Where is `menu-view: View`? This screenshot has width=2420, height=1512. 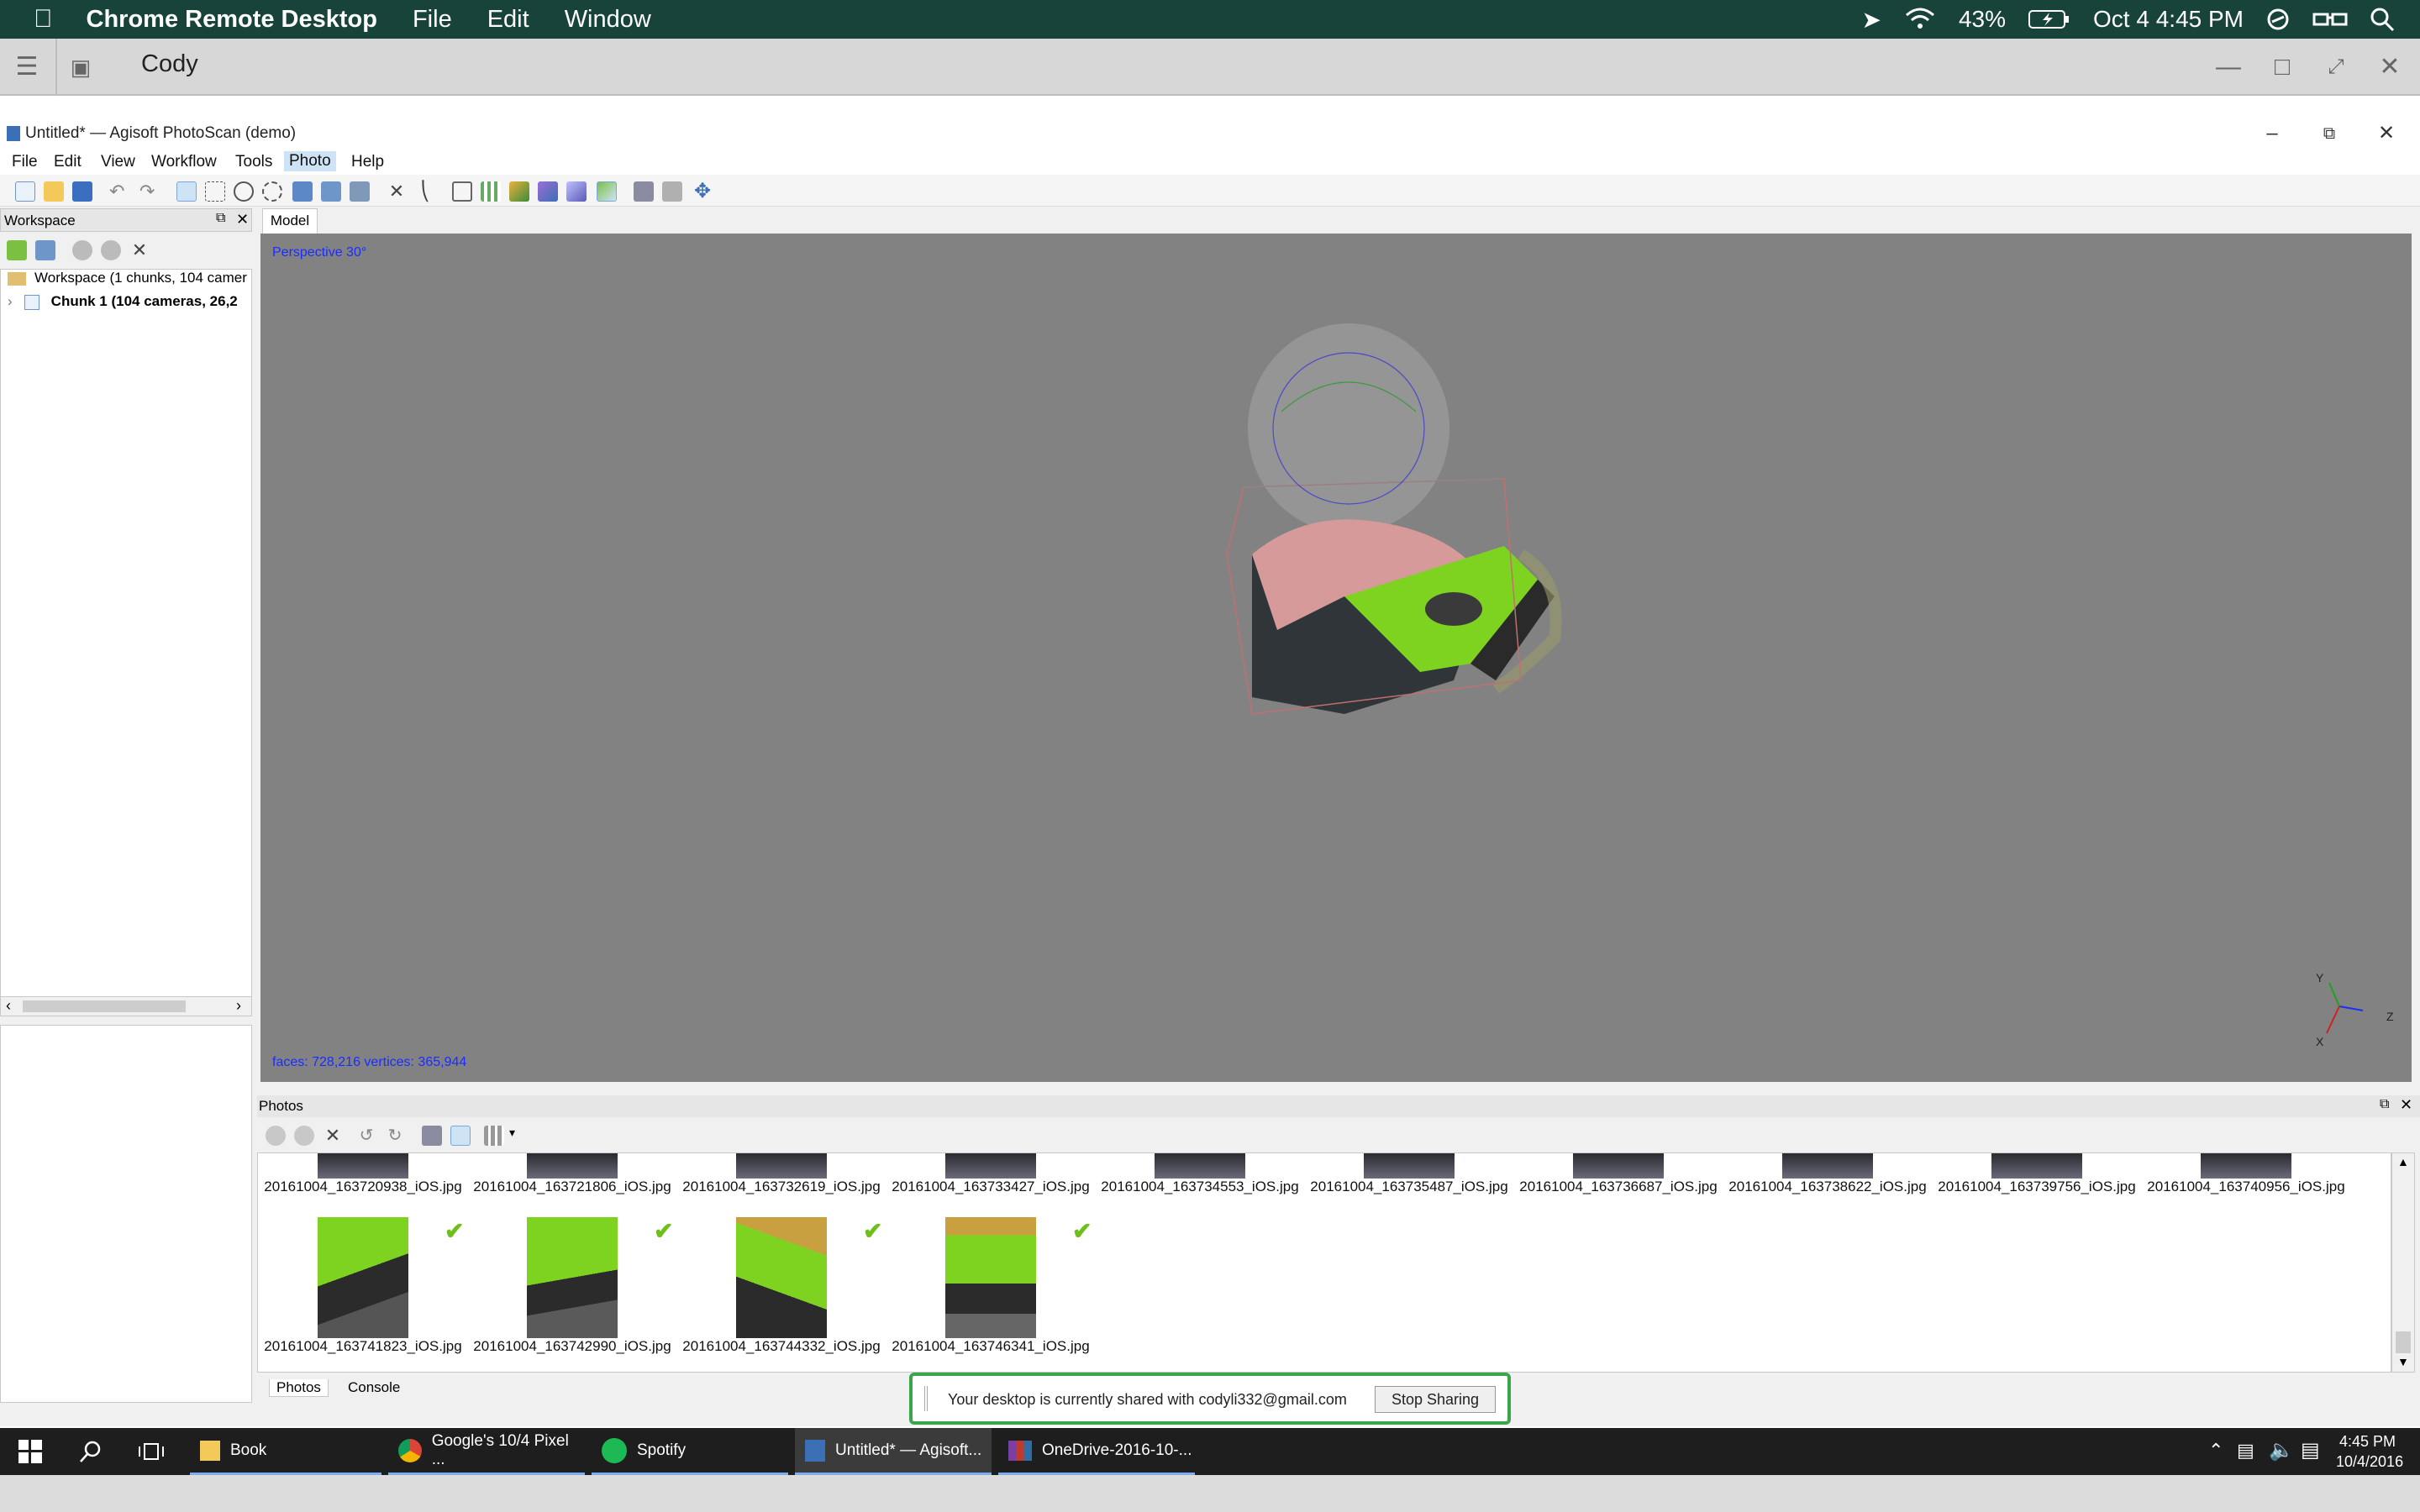 menu-view: View is located at coordinates (118, 162).